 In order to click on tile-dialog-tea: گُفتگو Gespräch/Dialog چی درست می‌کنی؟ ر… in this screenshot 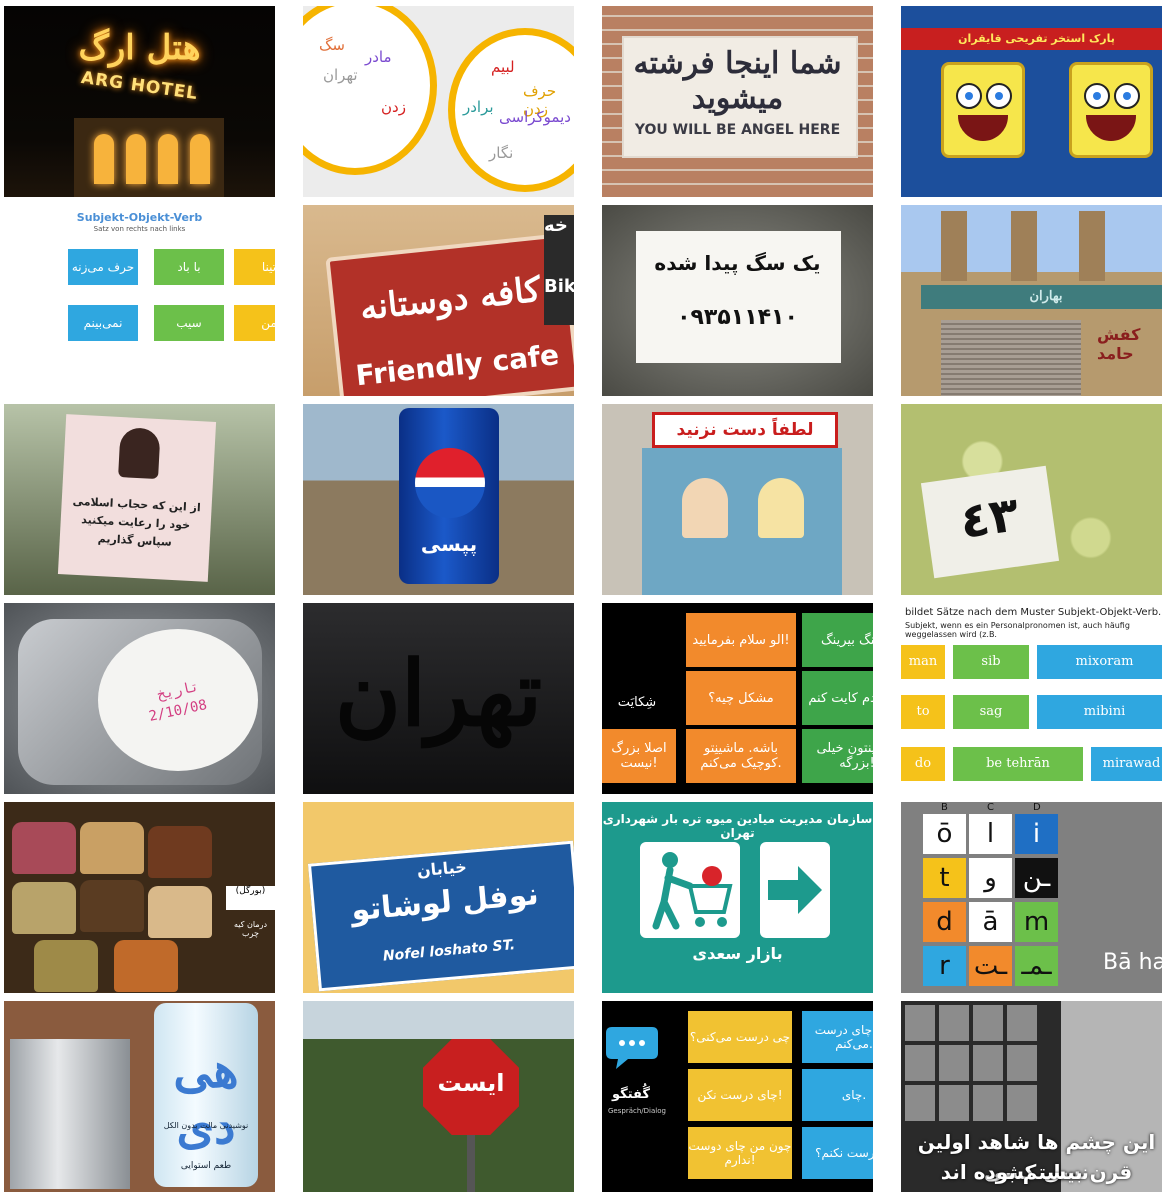, I will do `click(737, 1096)`.